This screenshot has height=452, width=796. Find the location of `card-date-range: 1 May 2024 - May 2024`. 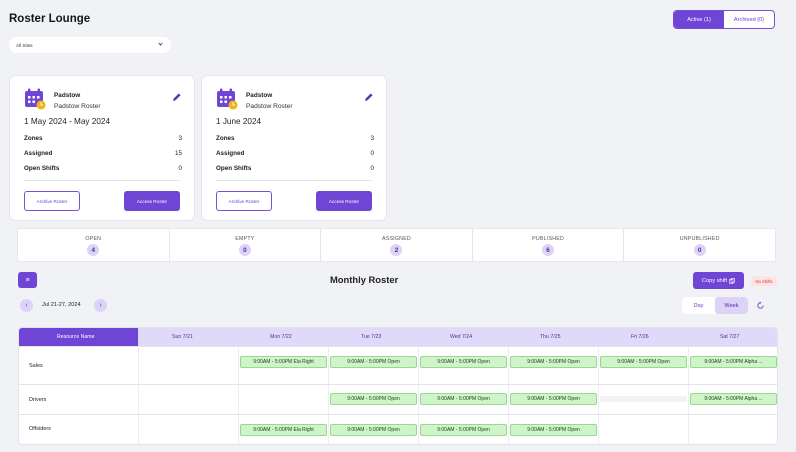

card-date-range: 1 May 2024 - May 2024 is located at coordinates (67, 121).